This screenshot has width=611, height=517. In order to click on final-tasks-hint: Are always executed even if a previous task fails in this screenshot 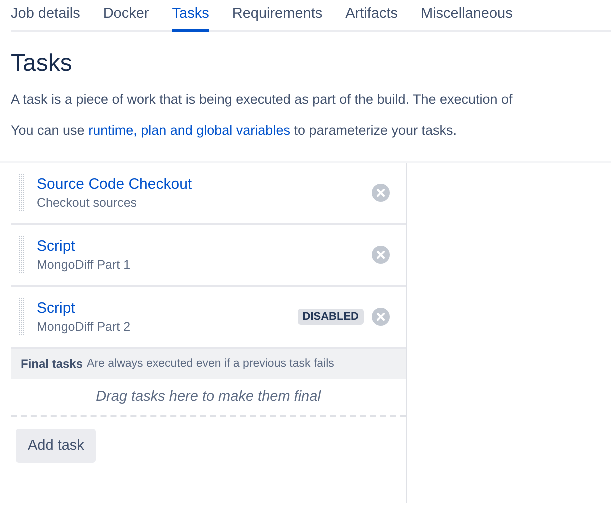, I will do `click(210, 364)`.